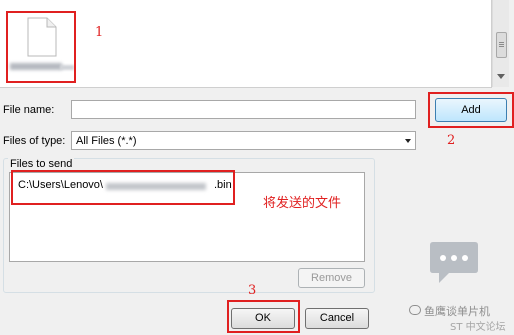 Image resolution: width=514 pixels, height=335 pixels. Describe the element at coordinates (471, 110) in the screenshot. I see `annotation-box-add` at that location.